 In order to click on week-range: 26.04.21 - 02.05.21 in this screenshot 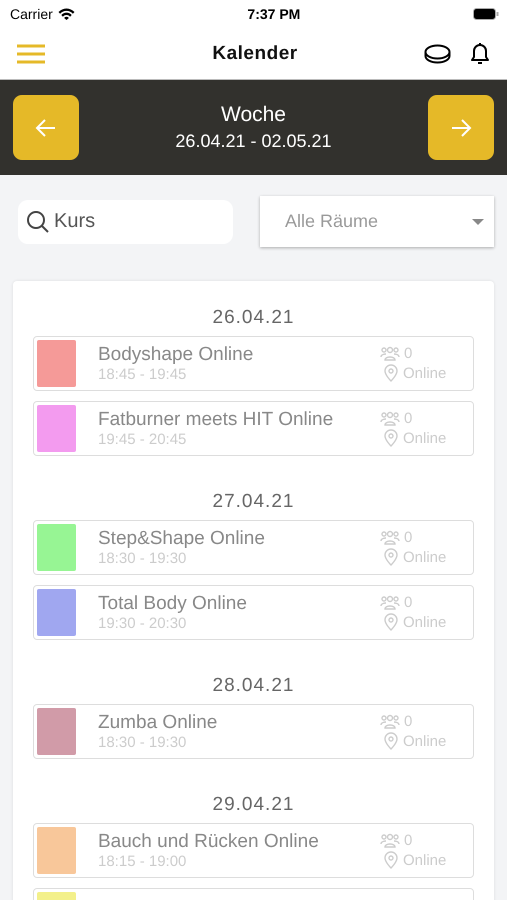, I will do `click(253, 141)`.